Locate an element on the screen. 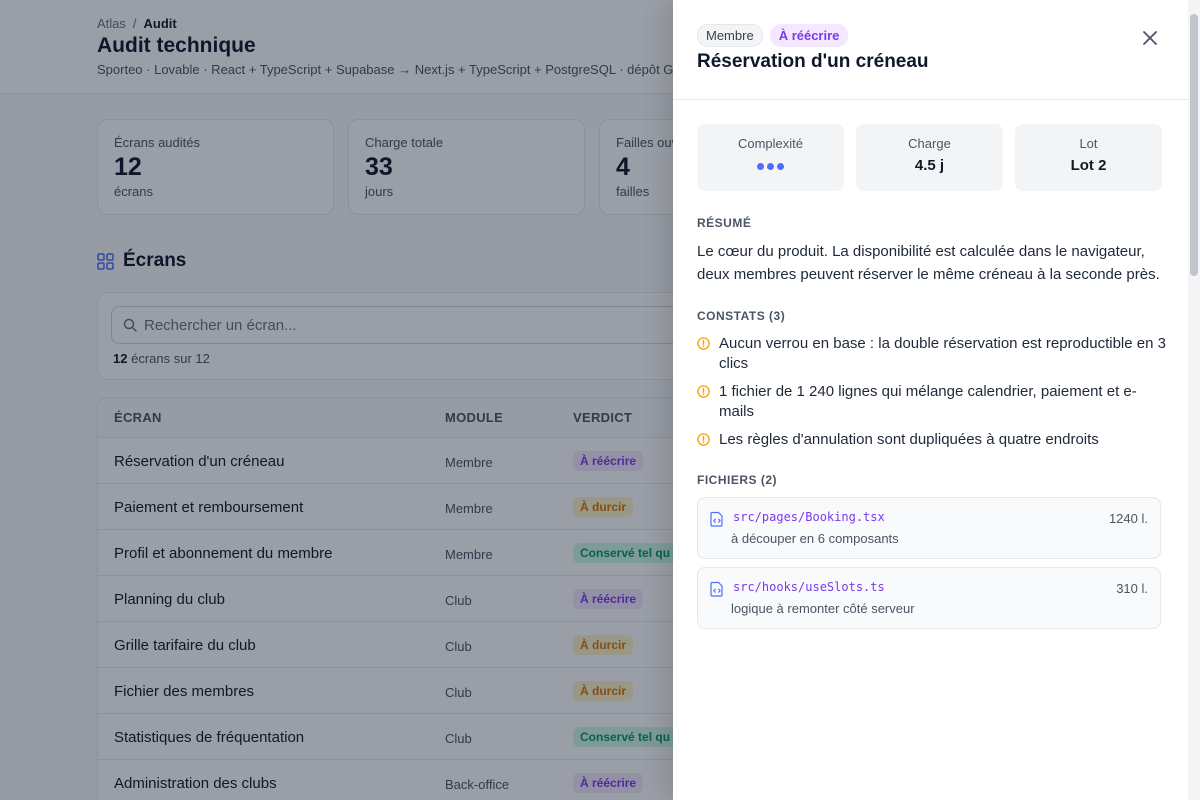 Image resolution: width=1200 pixels, height=800 pixels. kpi-label: Charge is located at coordinates (929, 143).